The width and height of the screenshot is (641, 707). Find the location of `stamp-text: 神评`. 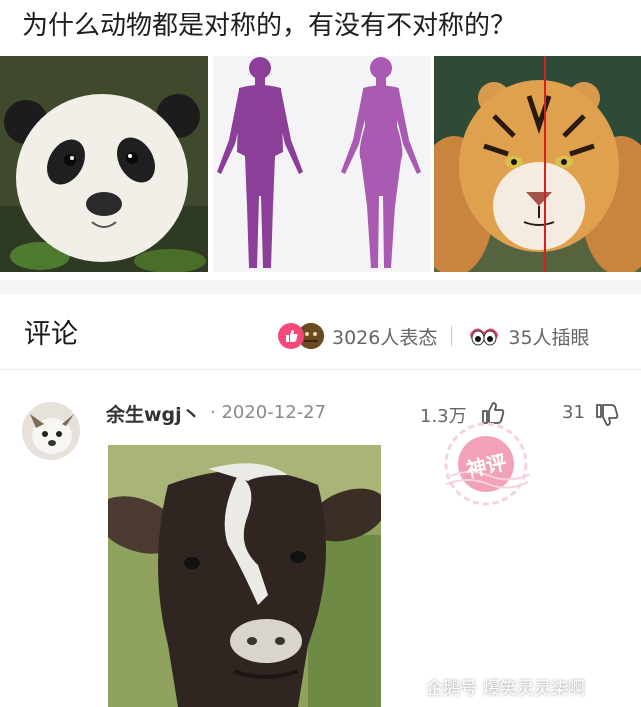

stamp-text: 神评 is located at coordinates (486, 465).